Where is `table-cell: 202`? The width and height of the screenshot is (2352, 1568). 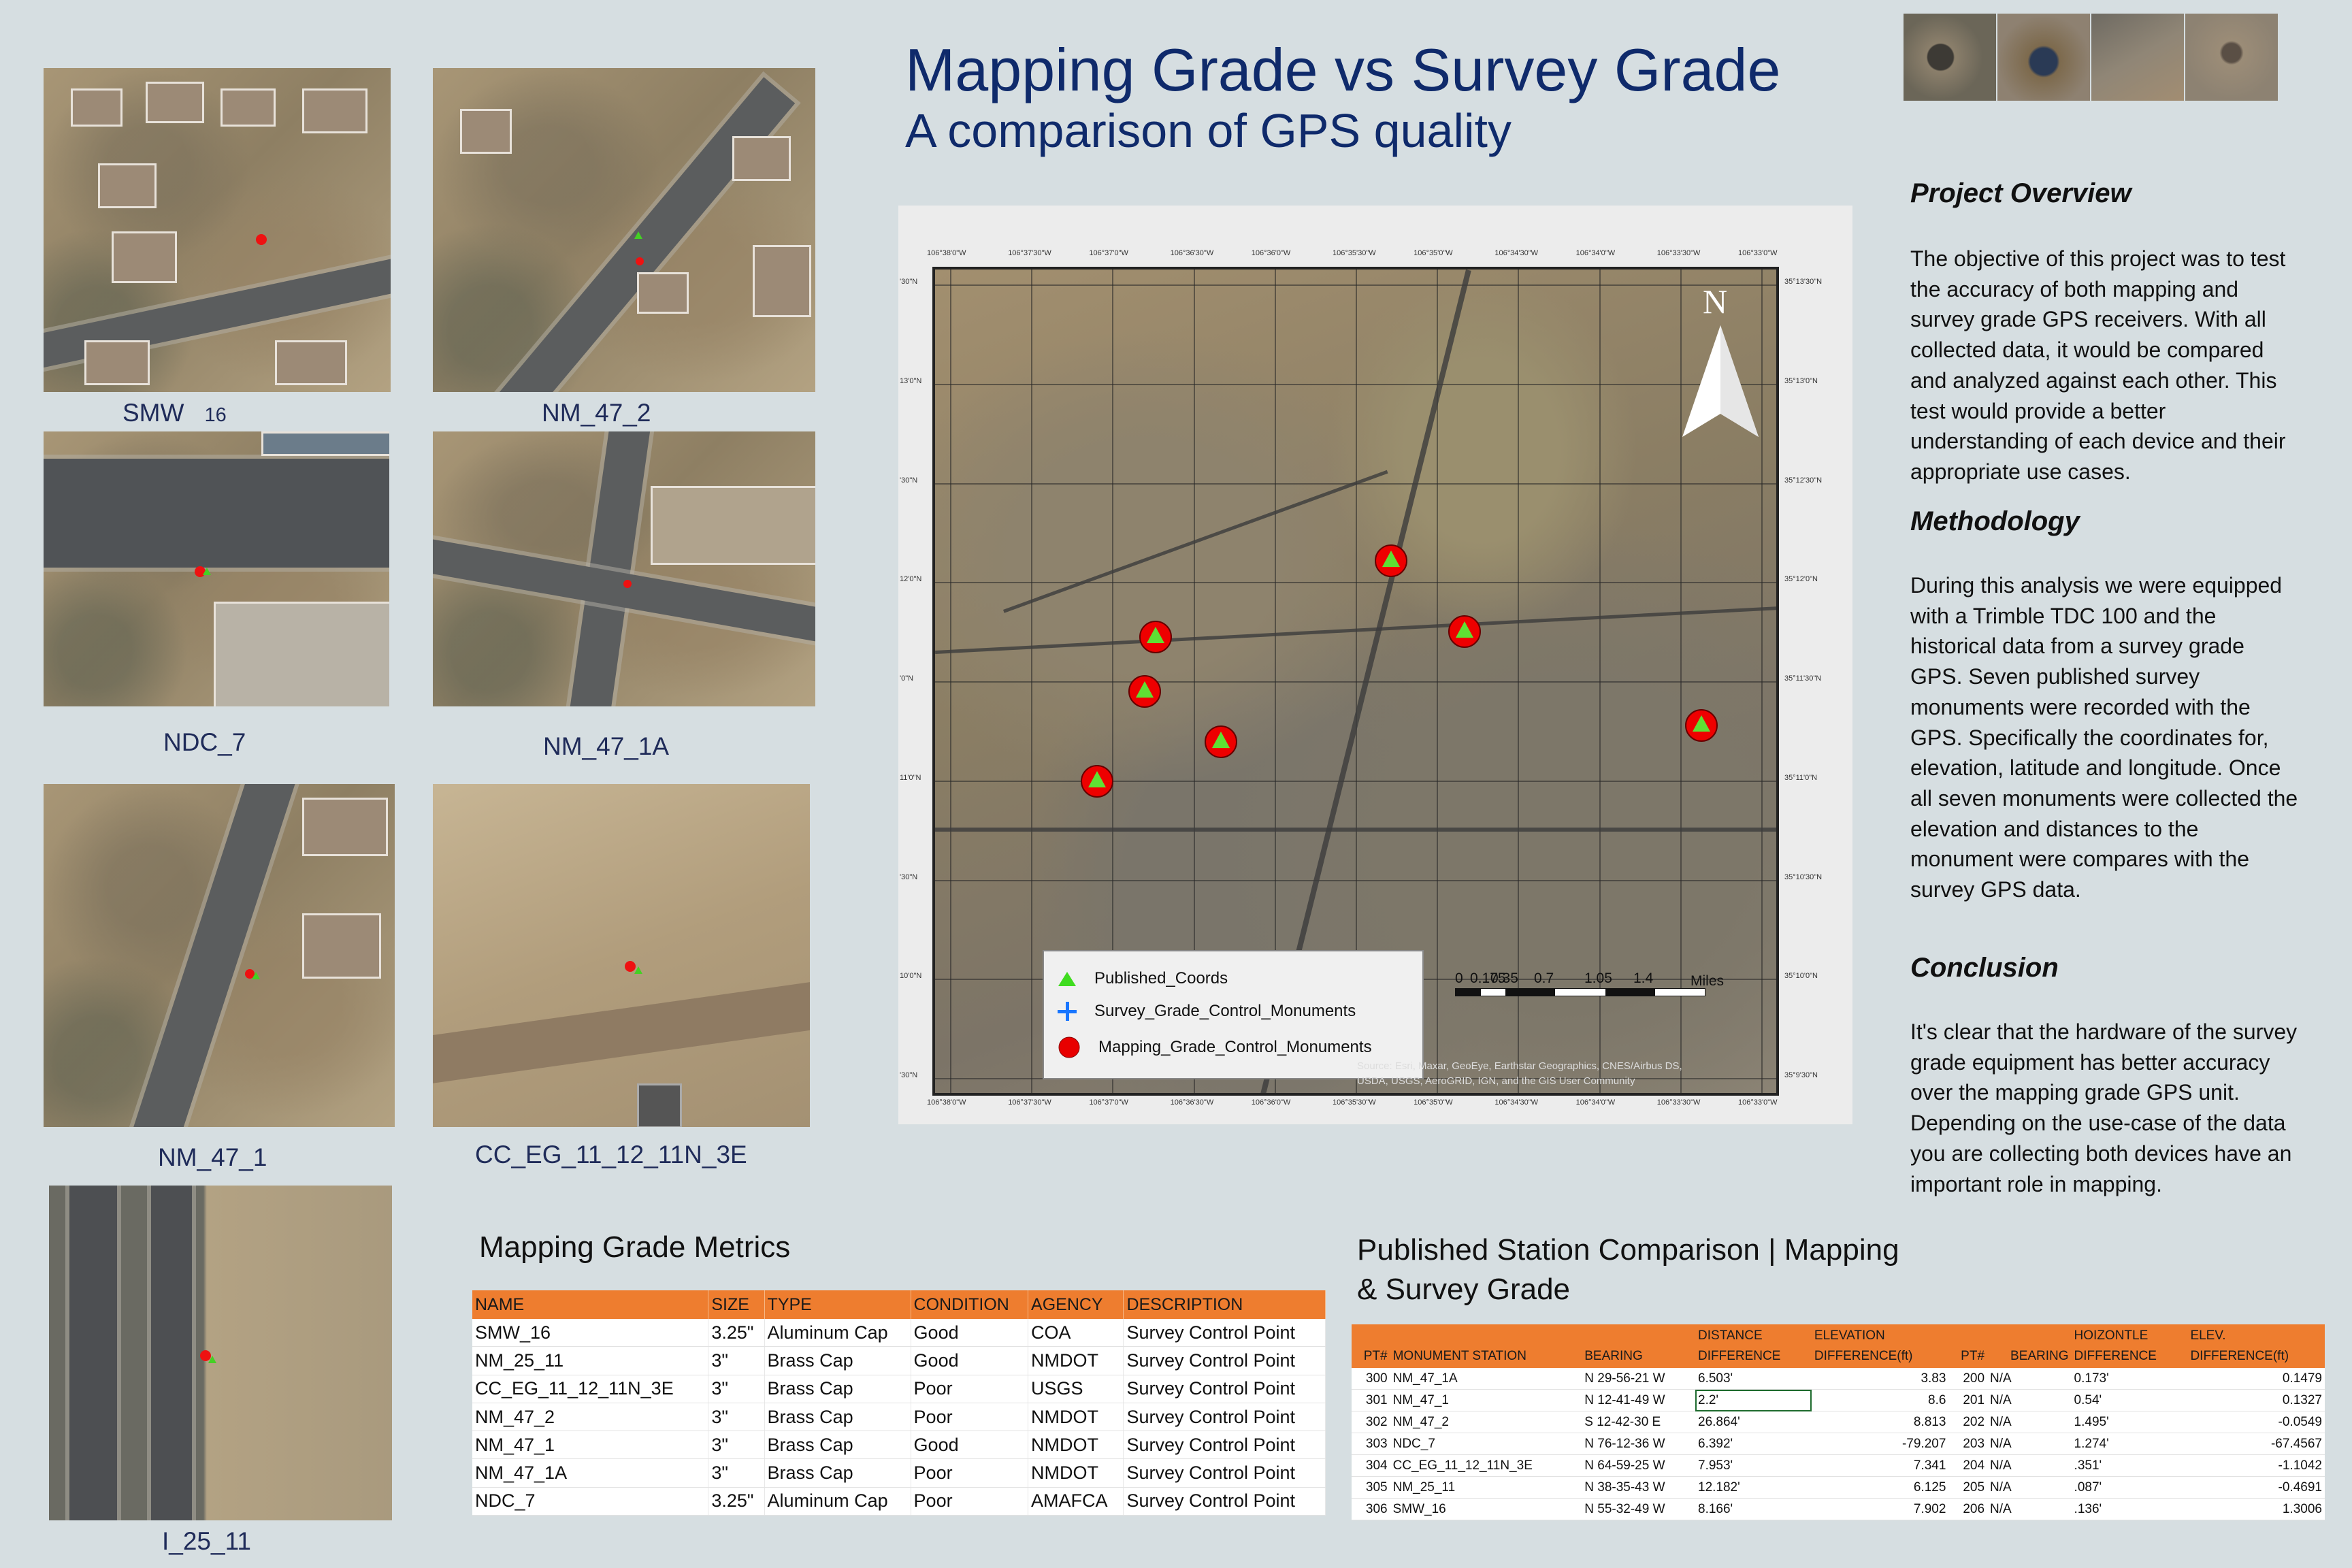 table-cell: 202 is located at coordinates (1968, 1422).